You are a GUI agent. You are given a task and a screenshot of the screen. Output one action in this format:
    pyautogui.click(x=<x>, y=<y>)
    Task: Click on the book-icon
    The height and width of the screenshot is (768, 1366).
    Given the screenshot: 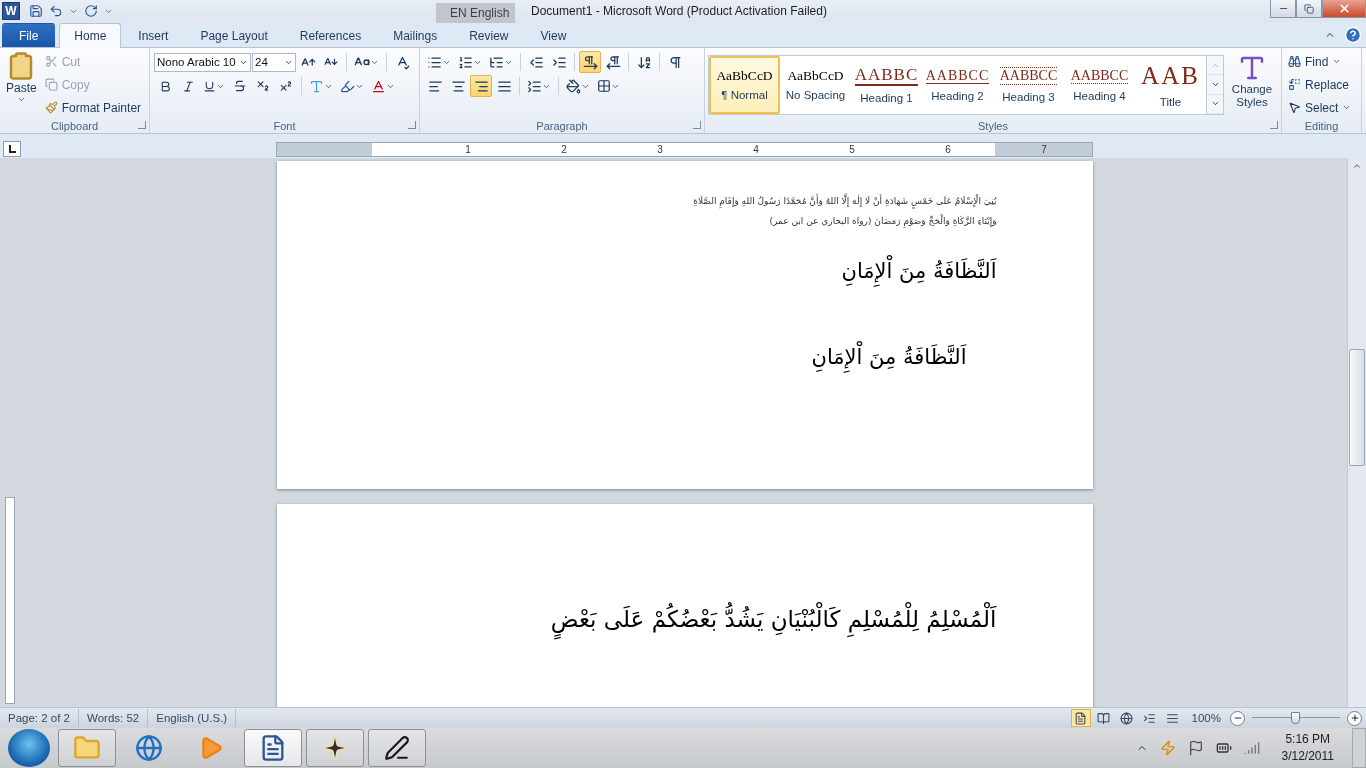 What is the action you would take?
    pyautogui.click(x=1104, y=718)
    